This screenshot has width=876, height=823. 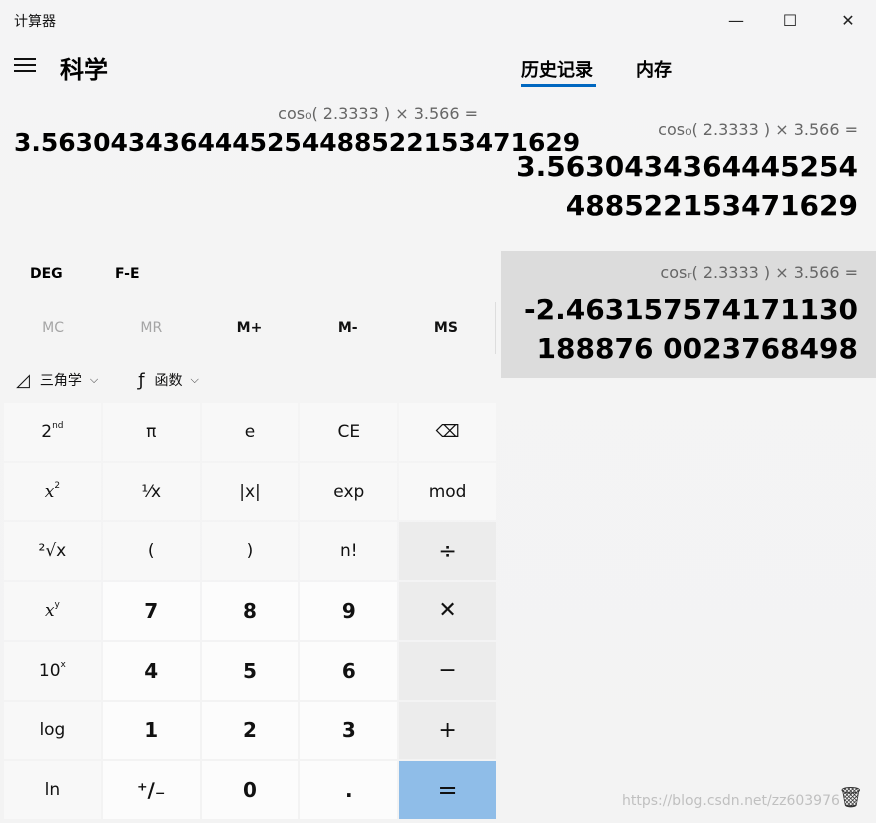 What do you see at coordinates (25, 66) in the screenshot?
I see `menu-icon` at bounding box center [25, 66].